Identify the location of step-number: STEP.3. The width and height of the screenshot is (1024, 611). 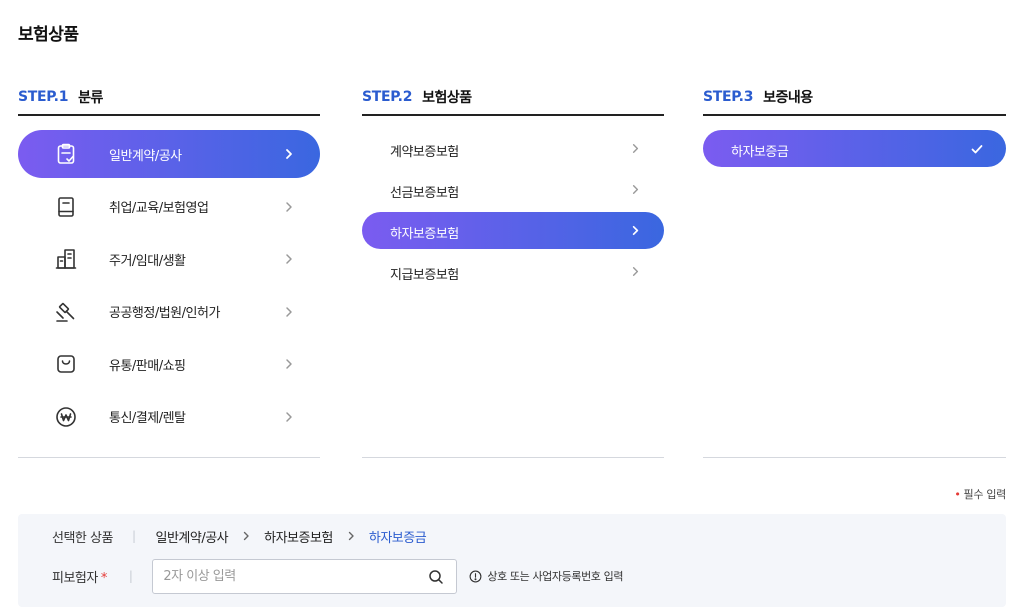
(728, 97).